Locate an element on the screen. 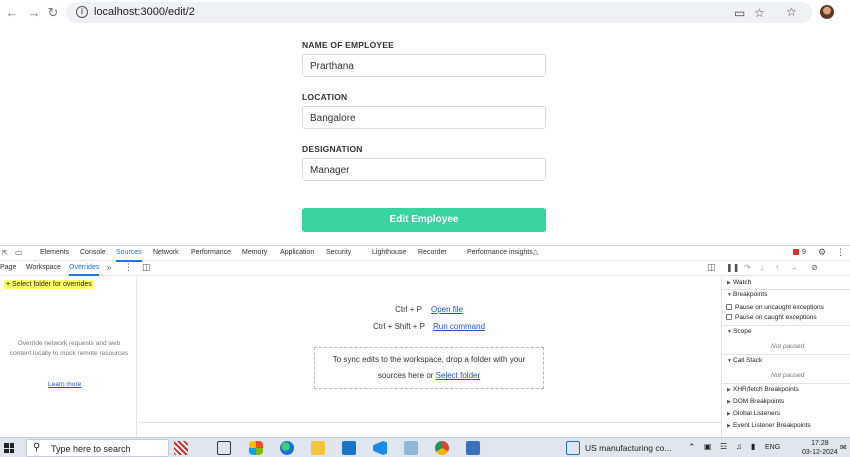  scope-section: ▼Scope is located at coordinates (739, 331).